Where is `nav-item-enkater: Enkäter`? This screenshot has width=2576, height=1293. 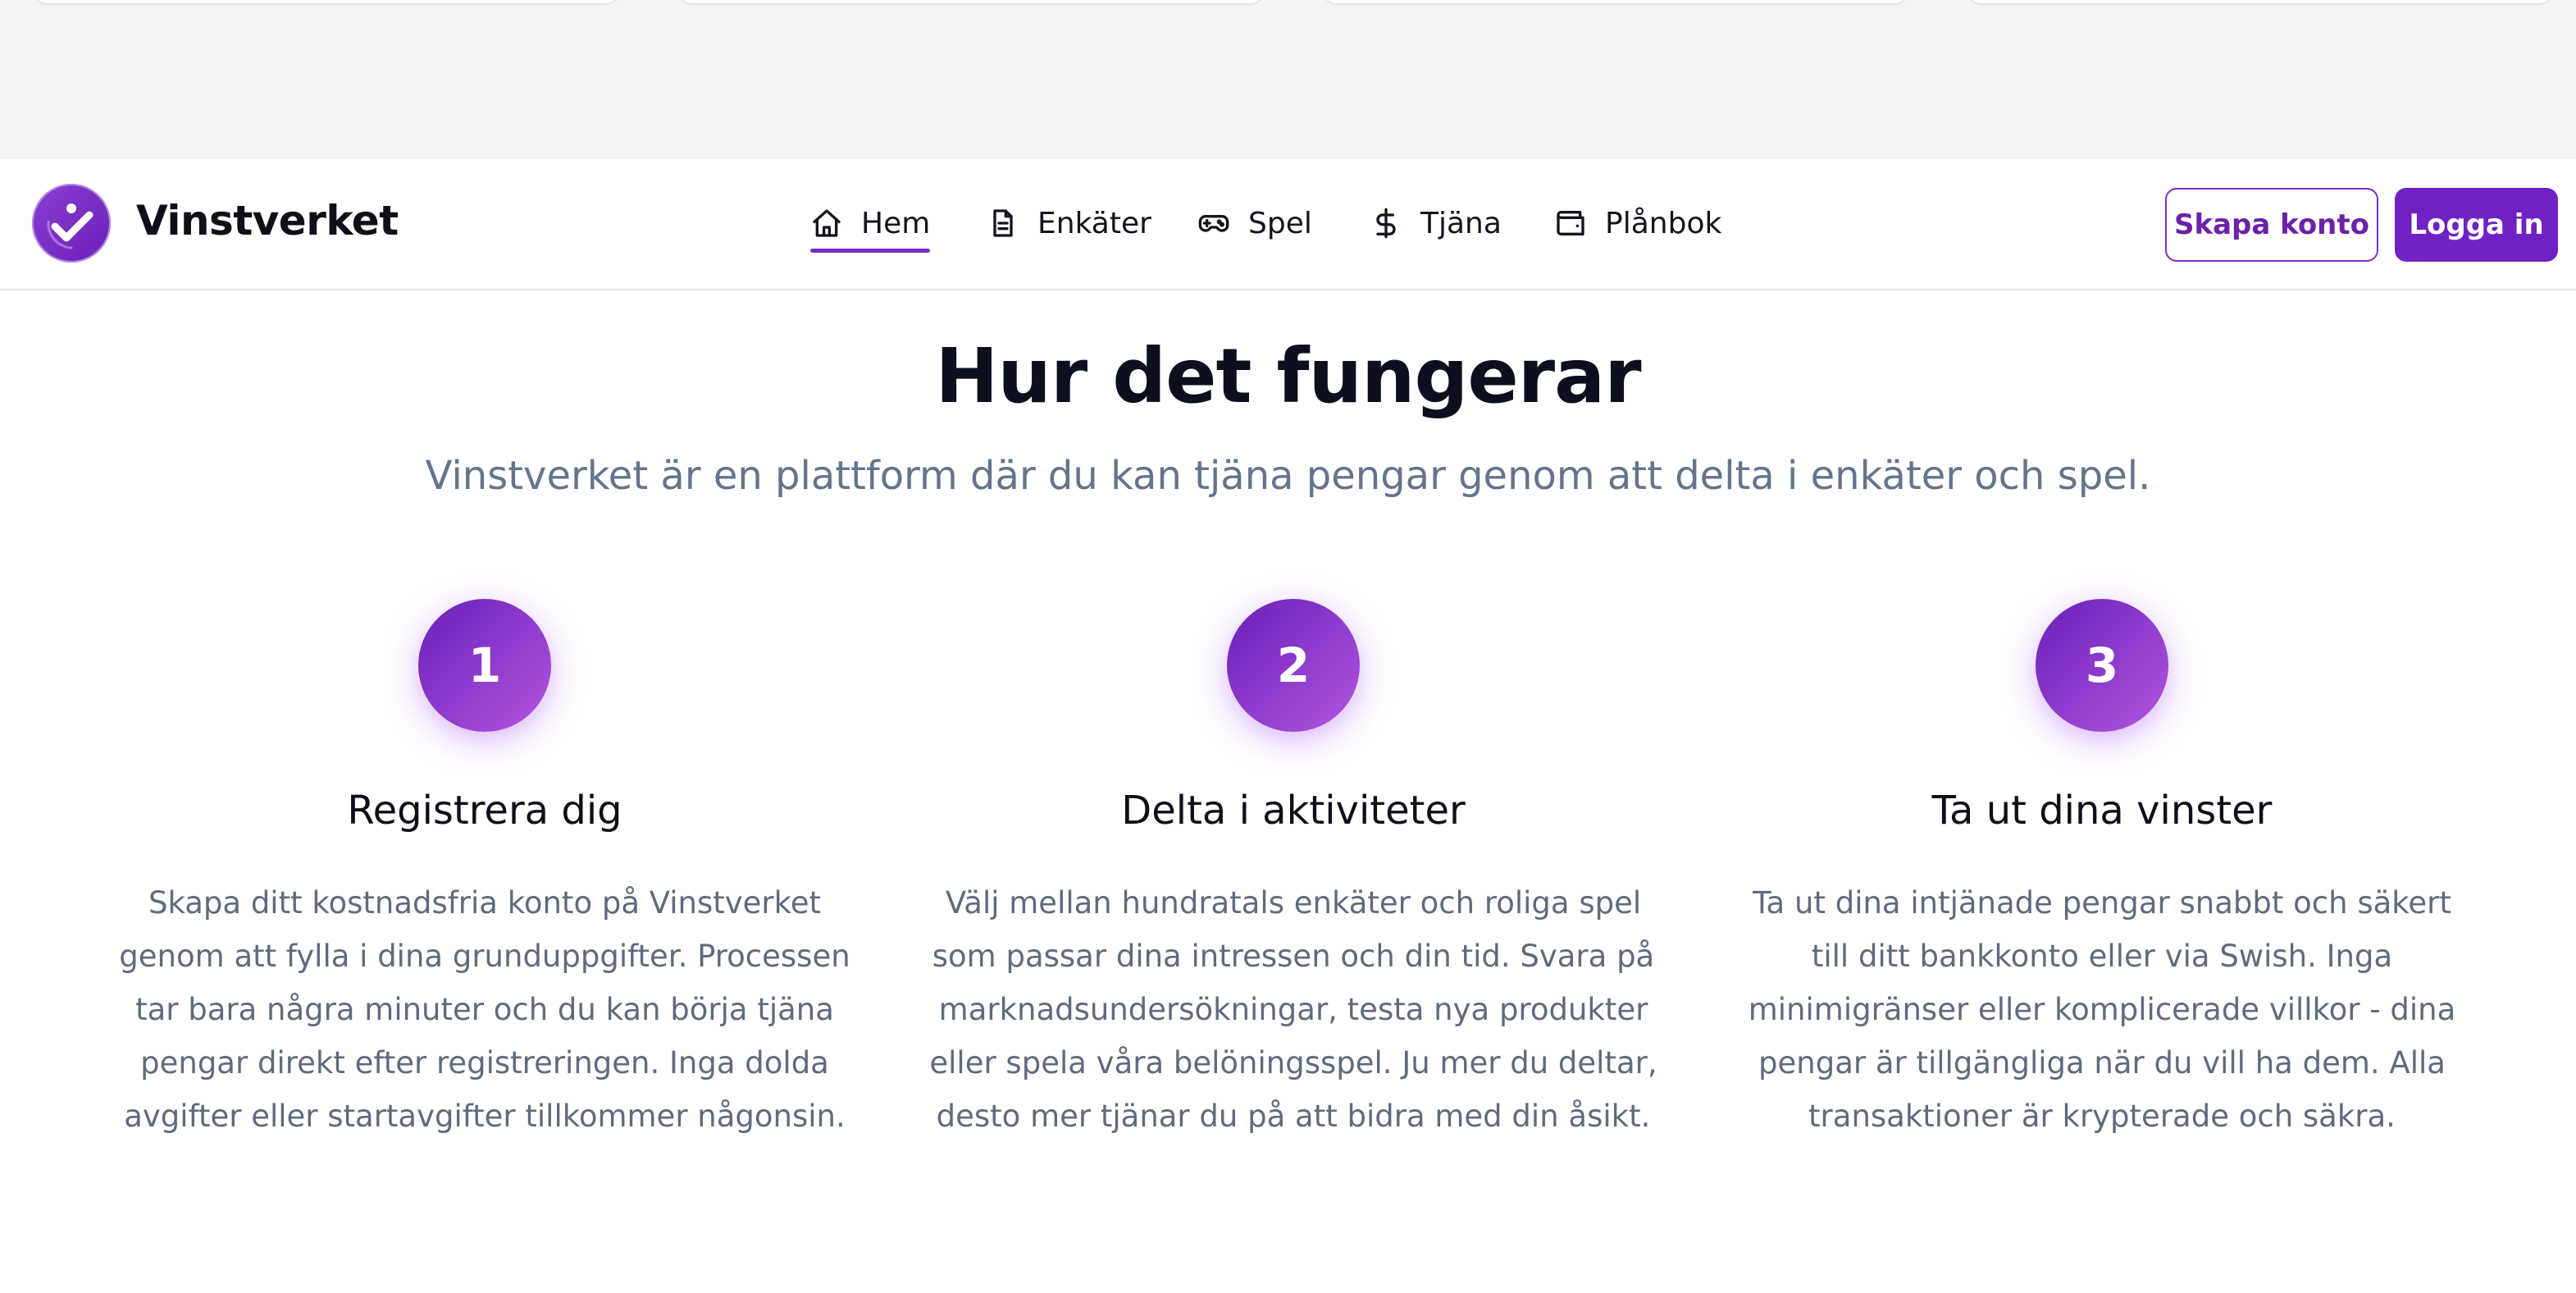 nav-item-enkater: Enkäter is located at coordinates (1069, 223).